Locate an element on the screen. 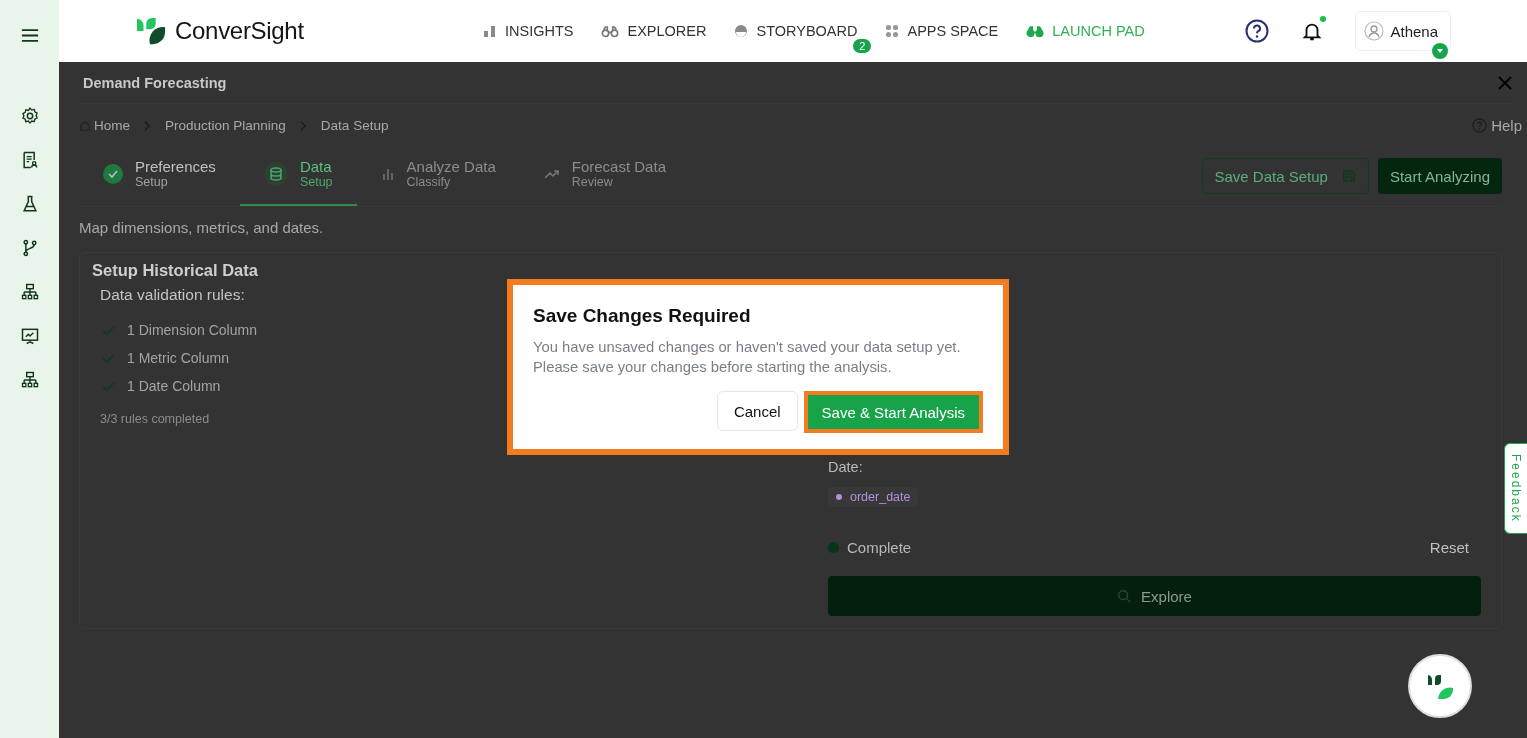 The height and width of the screenshot is (738, 1527). page-title: Demand Forecasting is located at coordinates (155, 82).